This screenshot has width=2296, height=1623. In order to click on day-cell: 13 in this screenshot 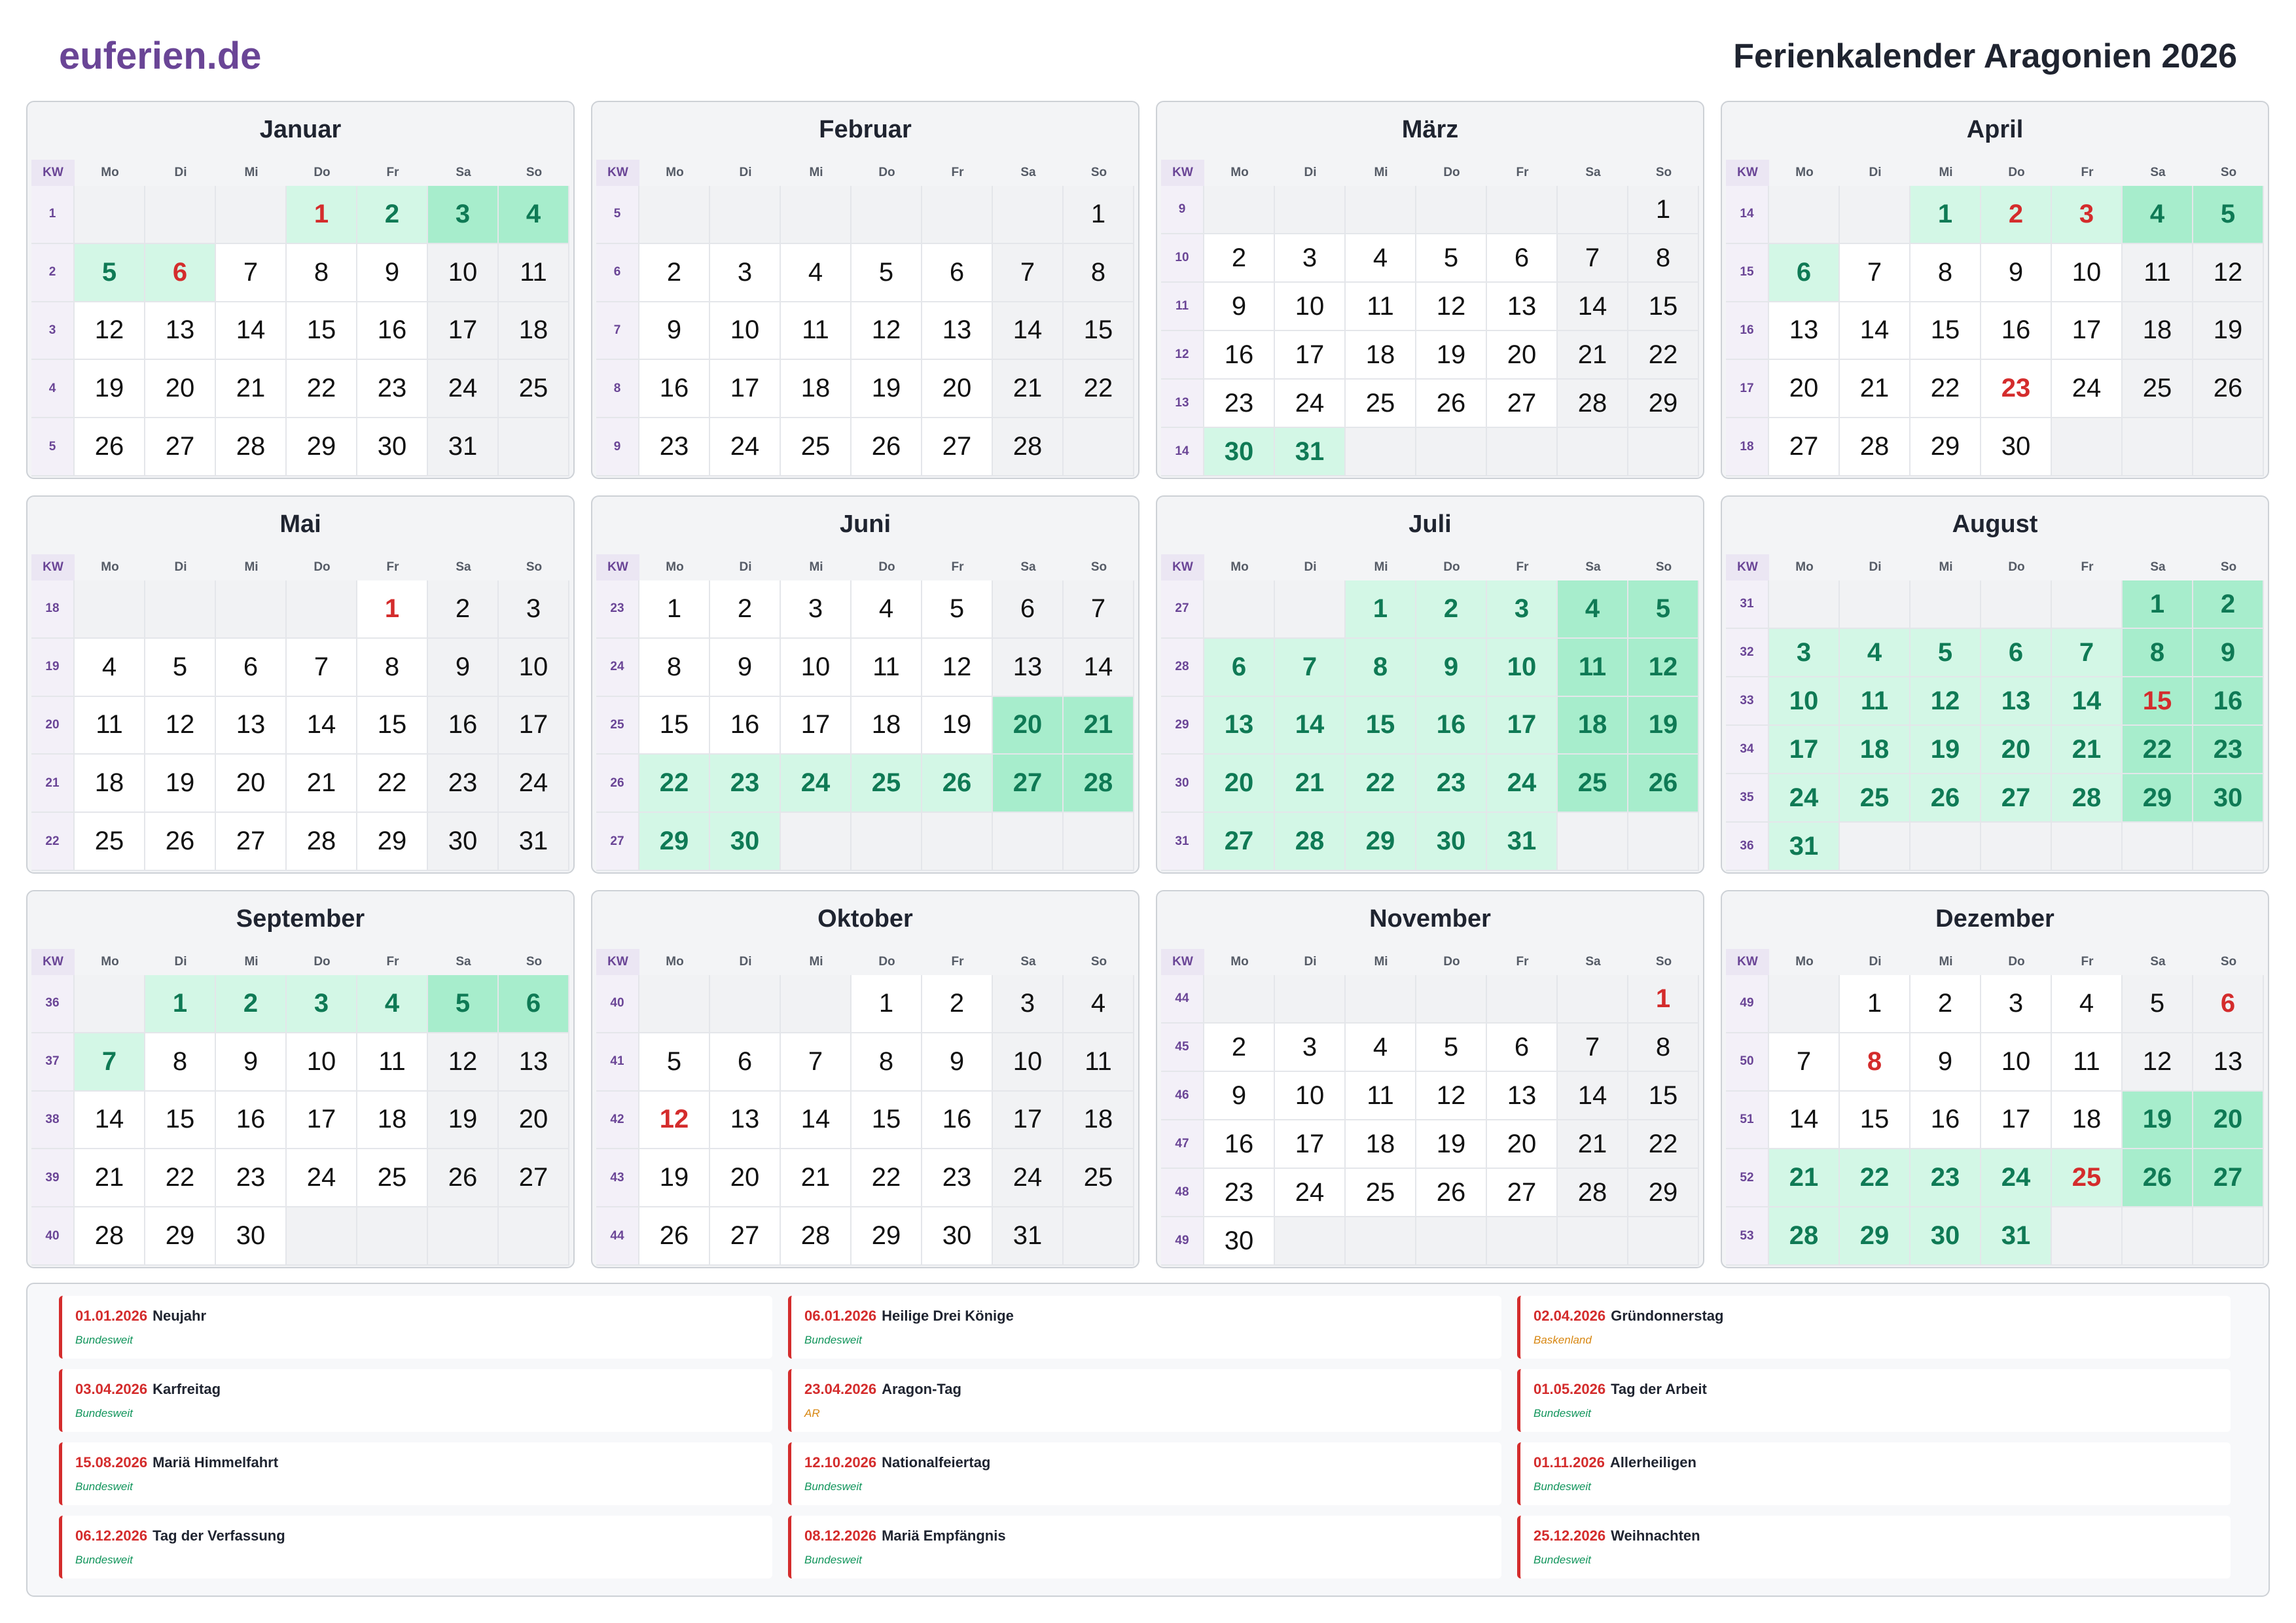, I will do `click(745, 1120)`.